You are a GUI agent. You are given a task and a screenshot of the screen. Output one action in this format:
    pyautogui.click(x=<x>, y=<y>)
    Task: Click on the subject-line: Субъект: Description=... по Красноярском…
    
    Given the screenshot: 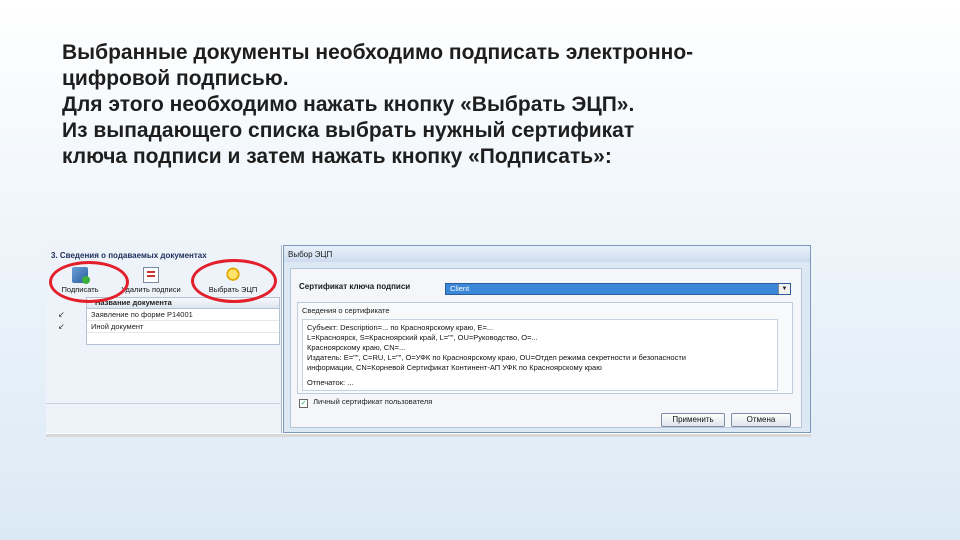 What is the action you would take?
    pyautogui.click(x=400, y=327)
    